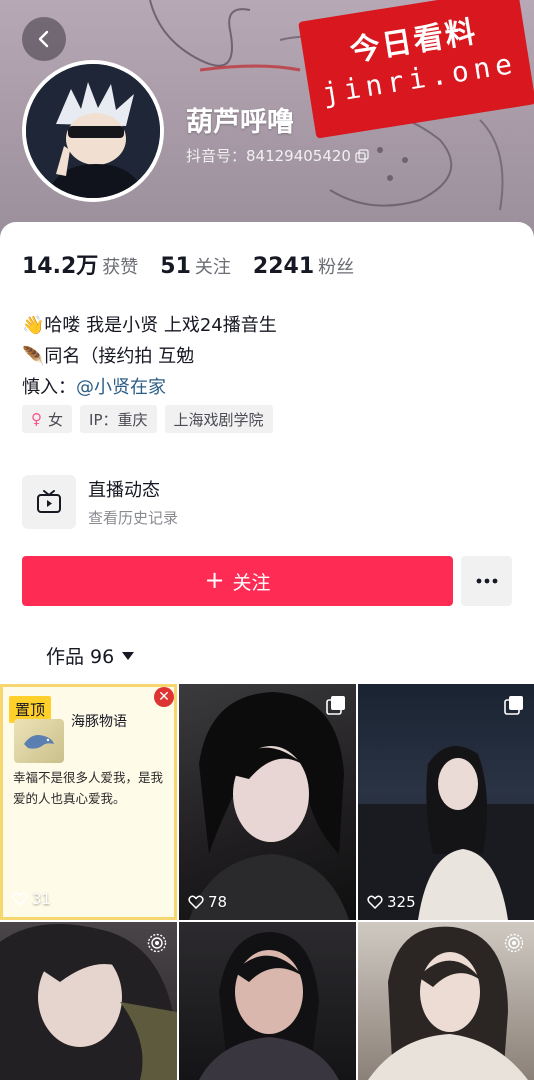  What do you see at coordinates (120, 267) in the screenshot?
I see `stat-likes-label: 获赞` at bounding box center [120, 267].